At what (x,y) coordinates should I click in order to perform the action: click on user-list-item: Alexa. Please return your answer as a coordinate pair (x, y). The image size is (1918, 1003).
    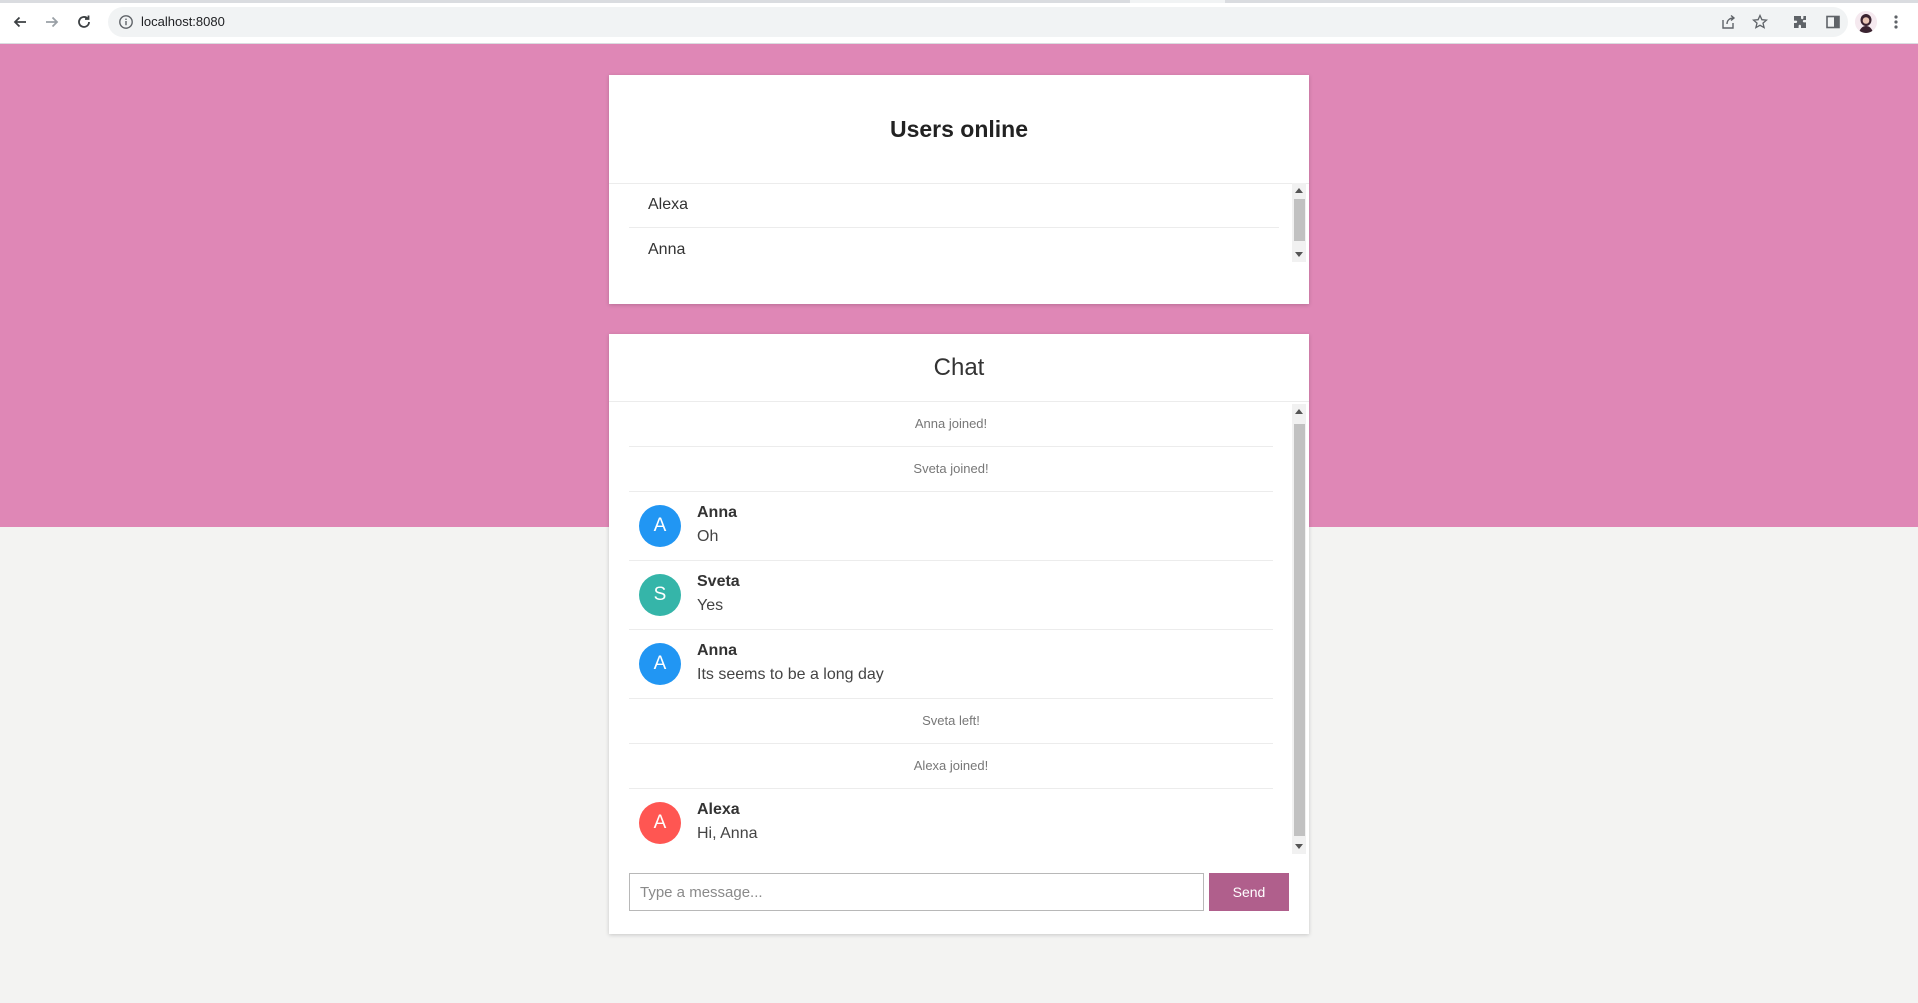
    Looking at the image, I should click on (954, 205).